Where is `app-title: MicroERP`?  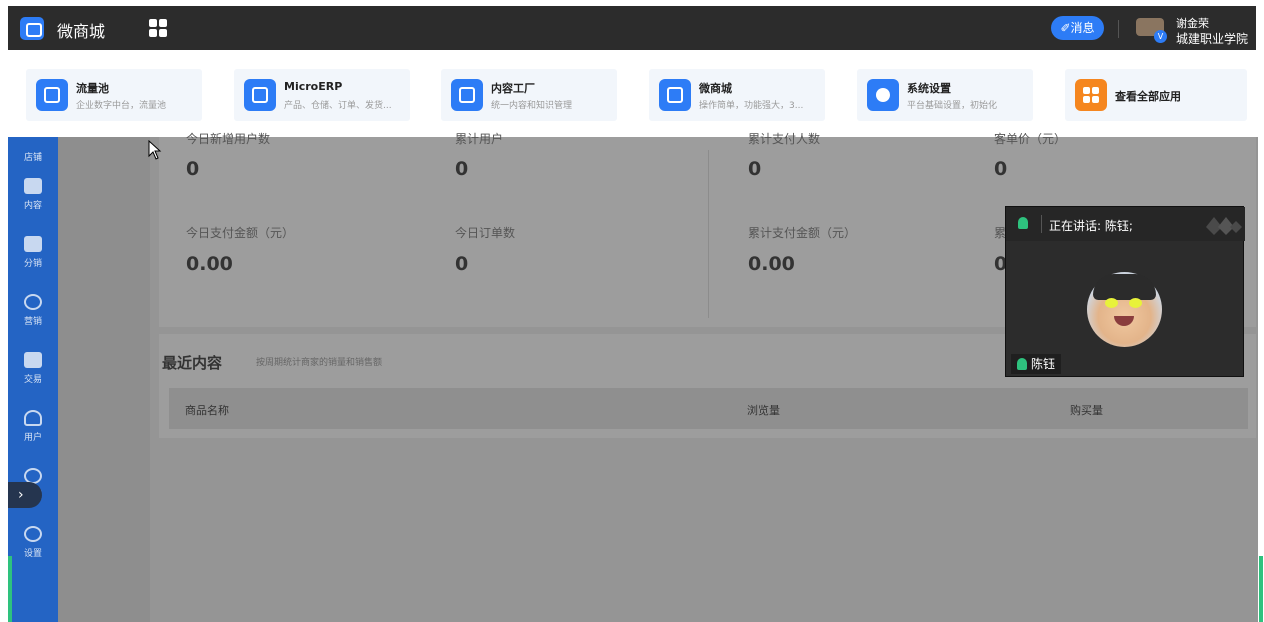 app-title: MicroERP is located at coordinates (313, 86).